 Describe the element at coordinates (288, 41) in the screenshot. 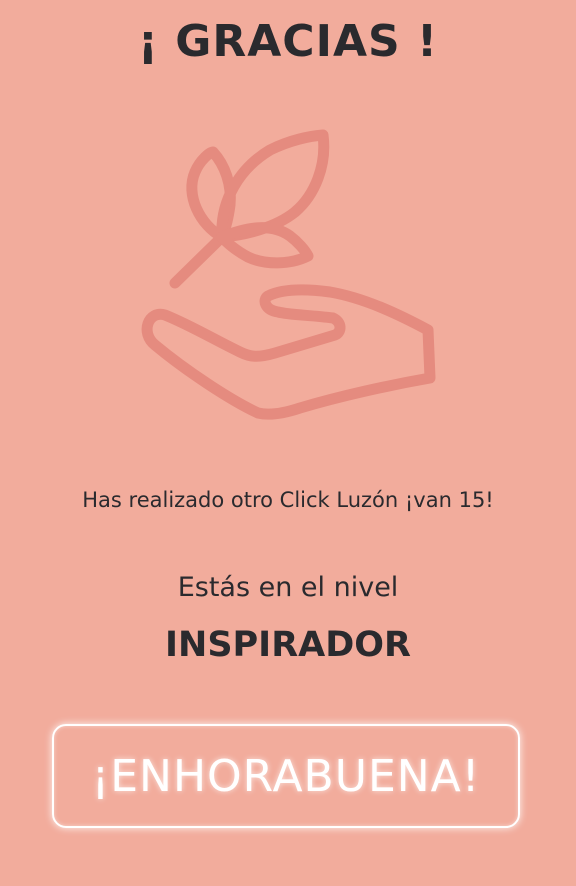

I see `page-title: ¡ GRACIAS !` at that location.